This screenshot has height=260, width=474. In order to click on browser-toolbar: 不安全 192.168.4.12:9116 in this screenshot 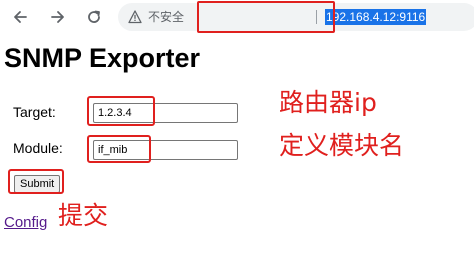, I will do `click(237, 17)`.